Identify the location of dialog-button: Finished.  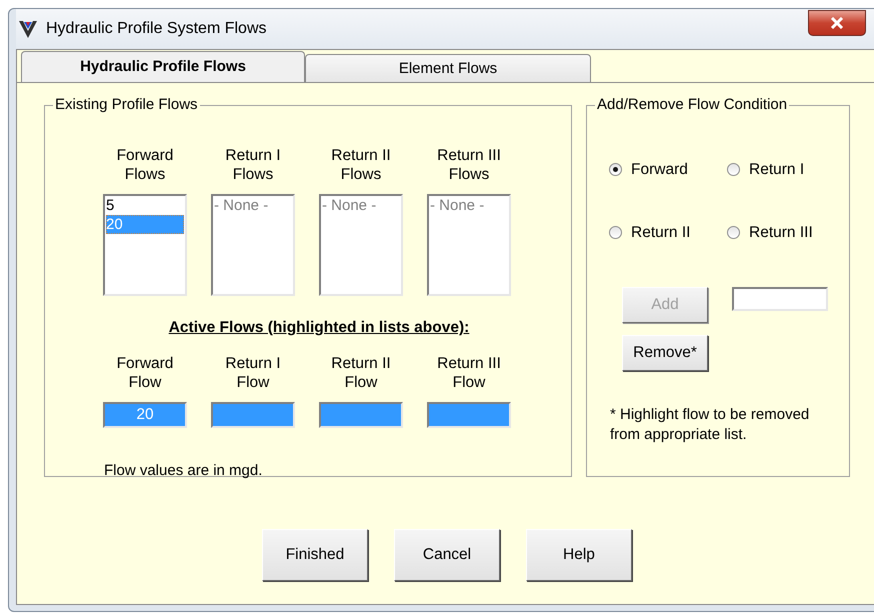
(315, 555).